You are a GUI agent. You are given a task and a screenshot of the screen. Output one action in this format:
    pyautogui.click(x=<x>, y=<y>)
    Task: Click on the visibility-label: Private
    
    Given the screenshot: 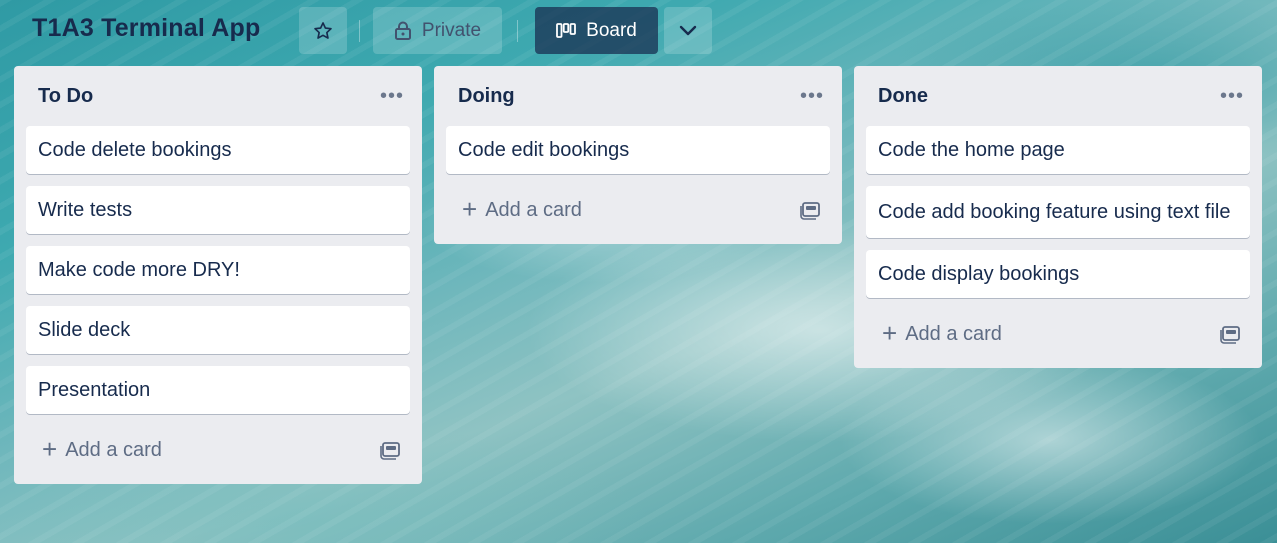 What is the action you would take?
    pyautogui.click(x=451, y=30)
    